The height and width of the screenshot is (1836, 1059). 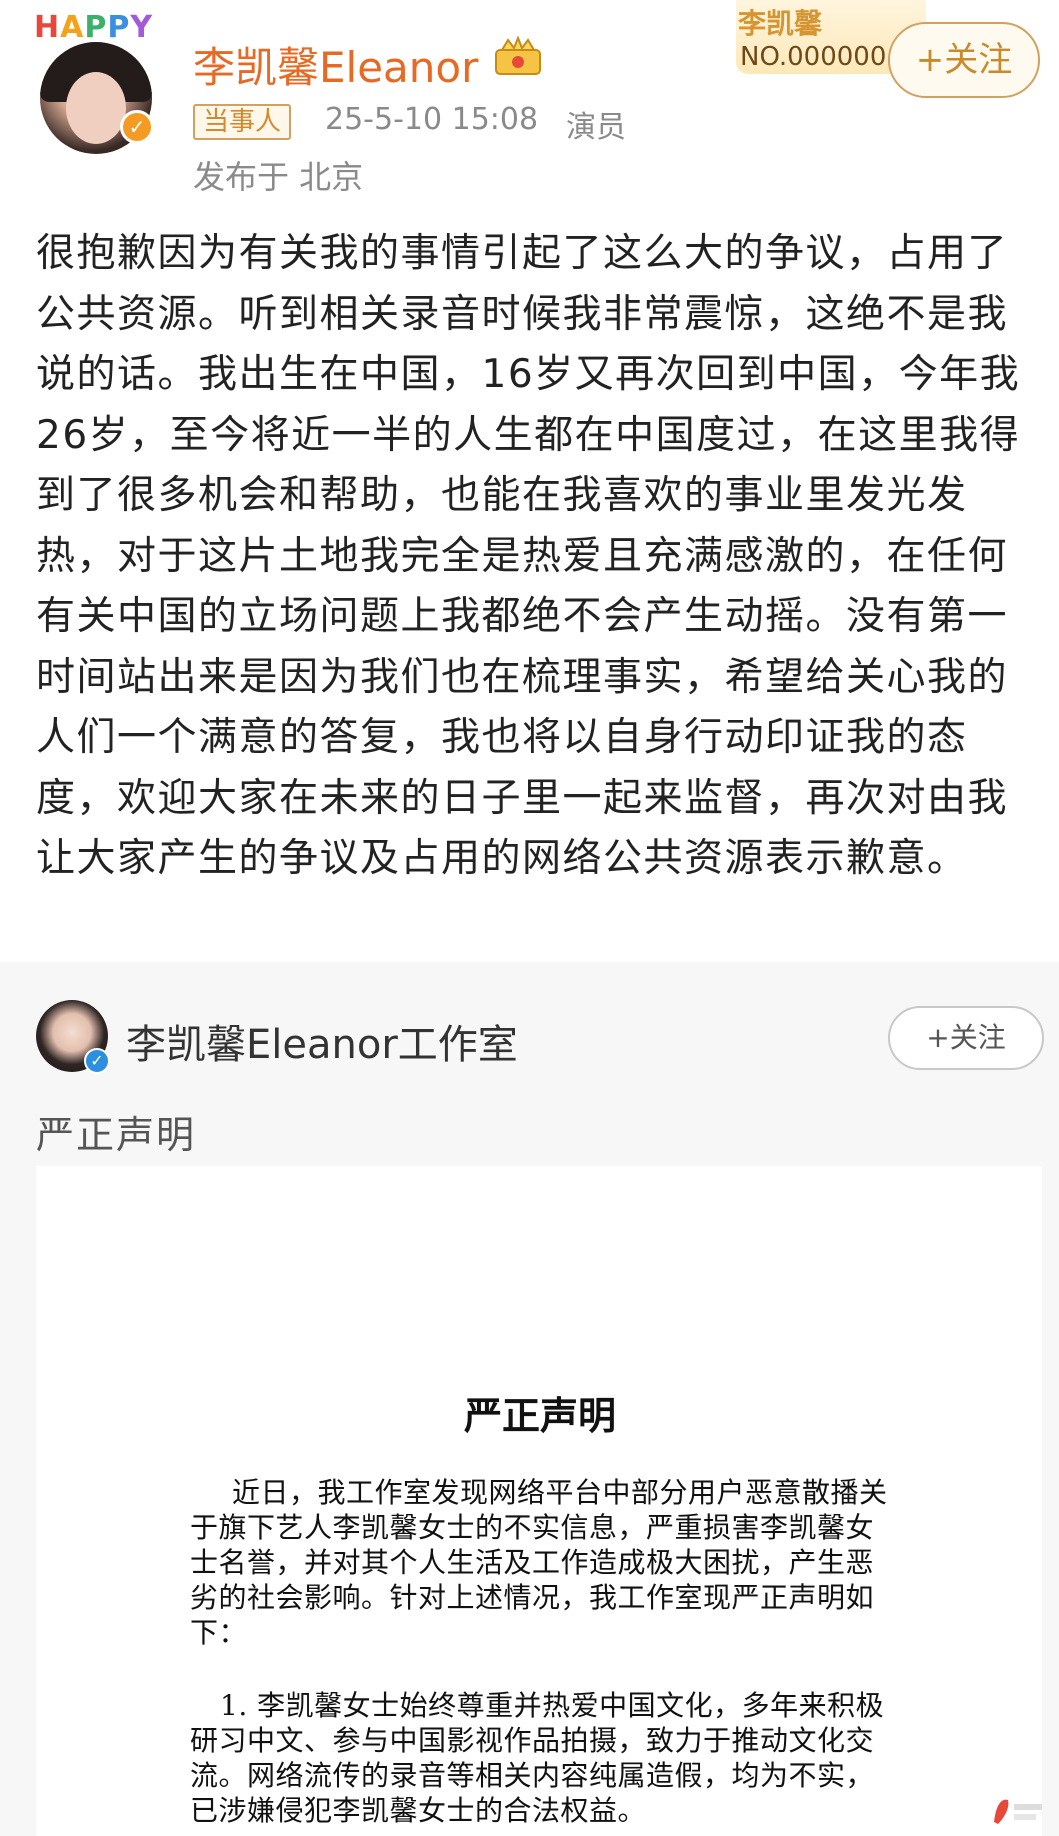 What do you see at coordinates (432, 119) in the screenshot?
I see `post-time: 25-5-10 15:08` at bounding box center [432, 119].